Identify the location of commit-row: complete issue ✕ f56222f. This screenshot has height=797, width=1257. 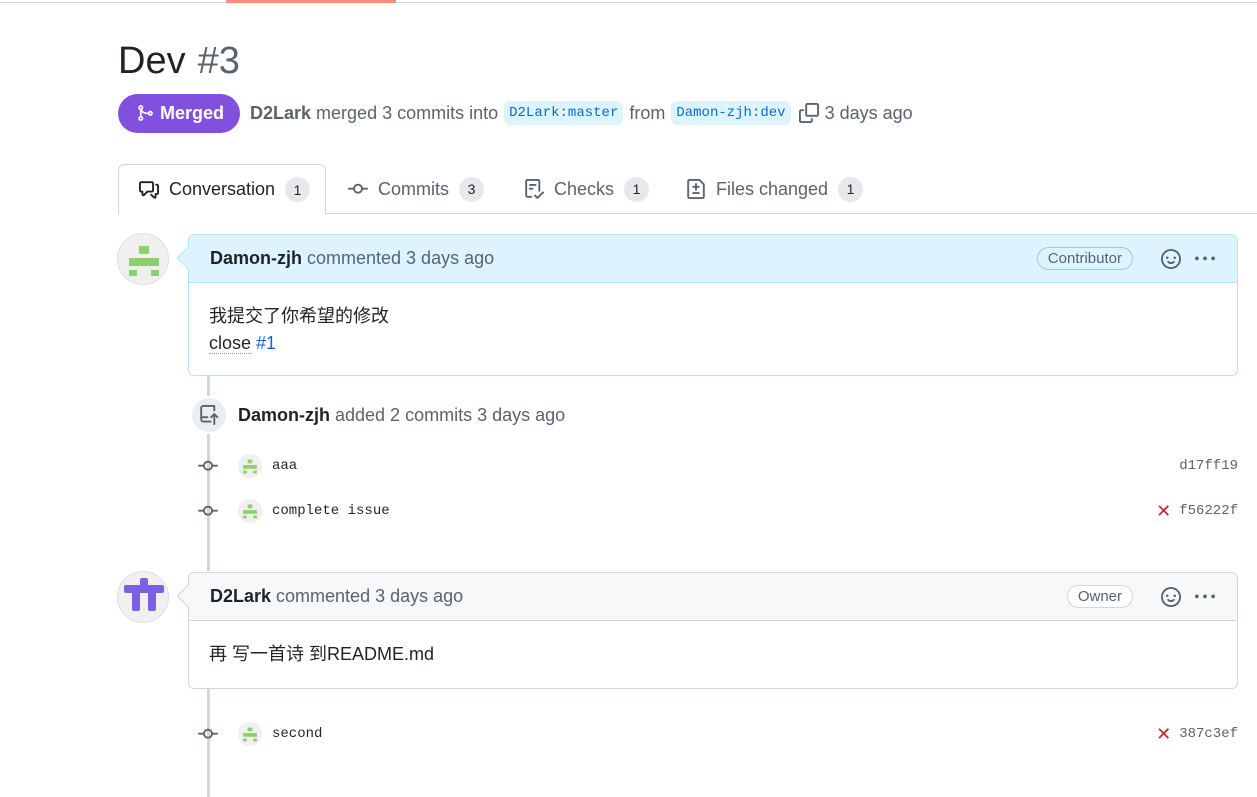
(718, 511).